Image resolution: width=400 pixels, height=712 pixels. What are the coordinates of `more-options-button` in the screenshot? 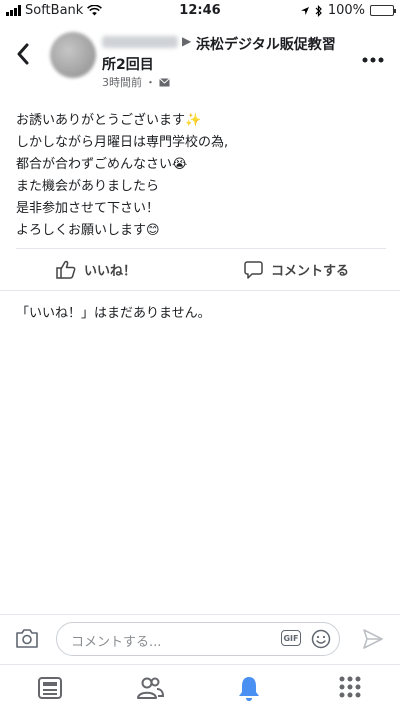 It's located at (373, 56).